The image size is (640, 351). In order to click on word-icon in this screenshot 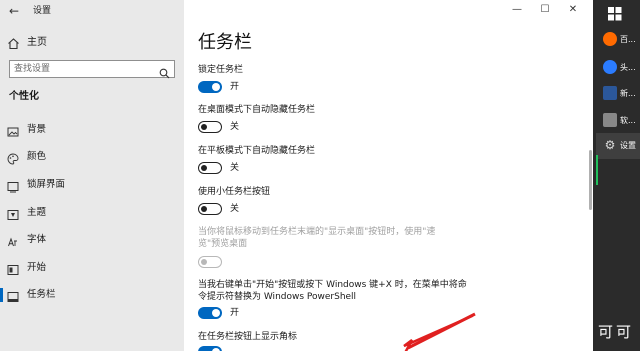, I will do `click(610, 93)`.